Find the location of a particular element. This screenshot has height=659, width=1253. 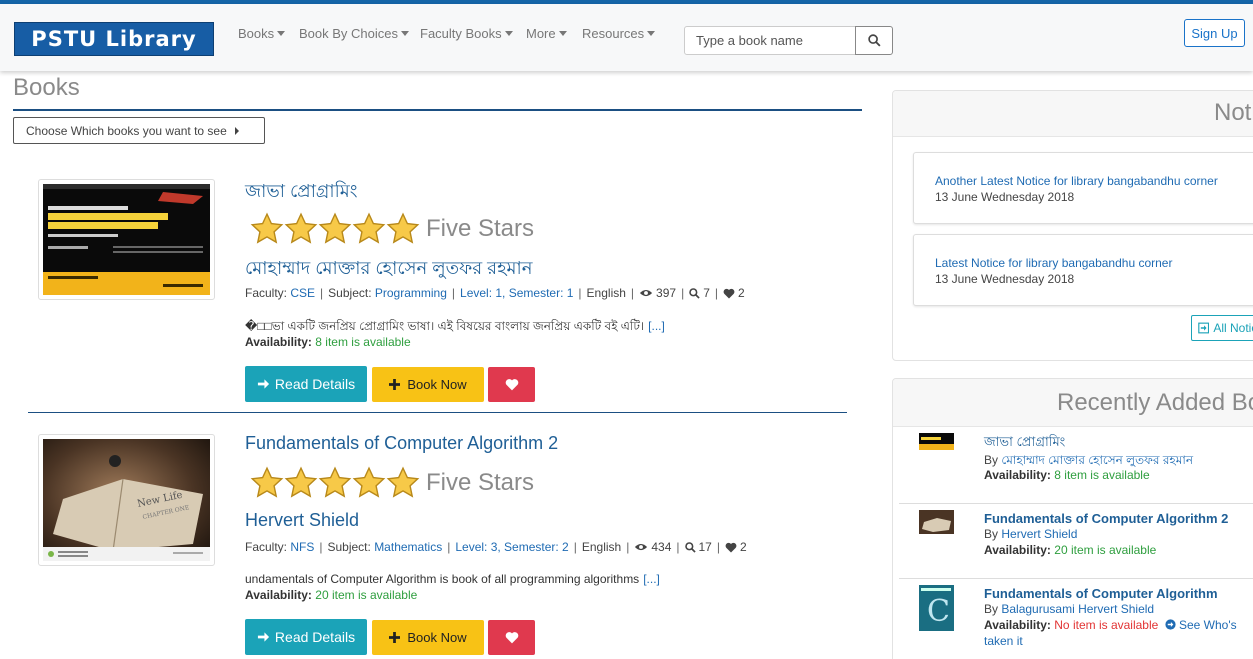

author-link: Hervert Shield is located at coordinates (1039, 534).